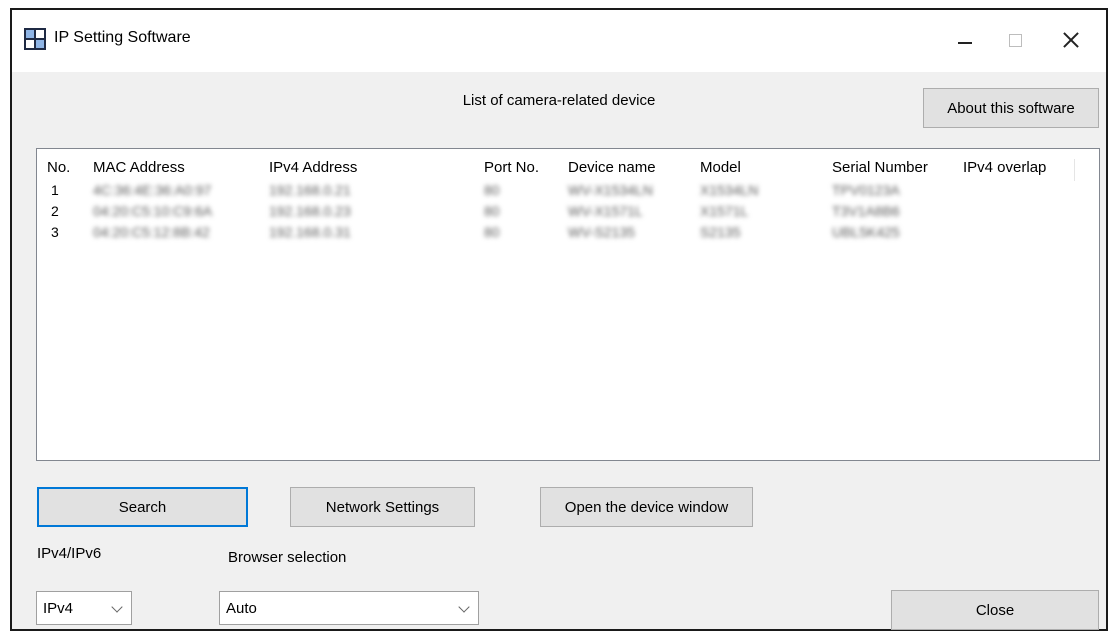  I want to click on close-window-button, so click(1071, 40).